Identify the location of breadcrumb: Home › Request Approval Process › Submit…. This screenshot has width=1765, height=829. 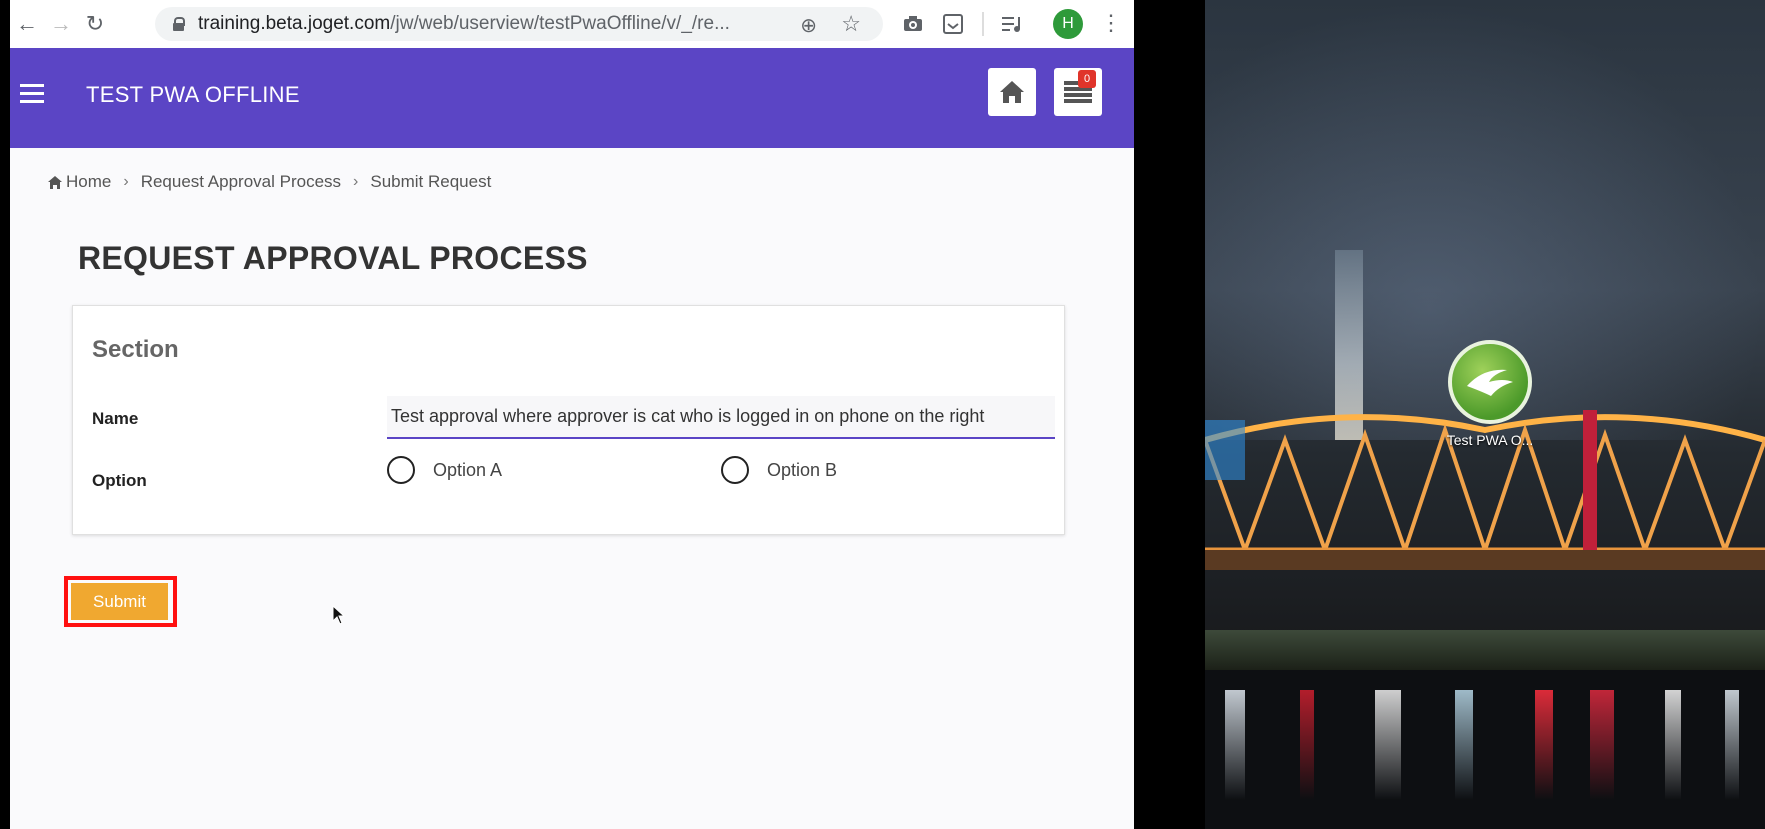
(269, 182).